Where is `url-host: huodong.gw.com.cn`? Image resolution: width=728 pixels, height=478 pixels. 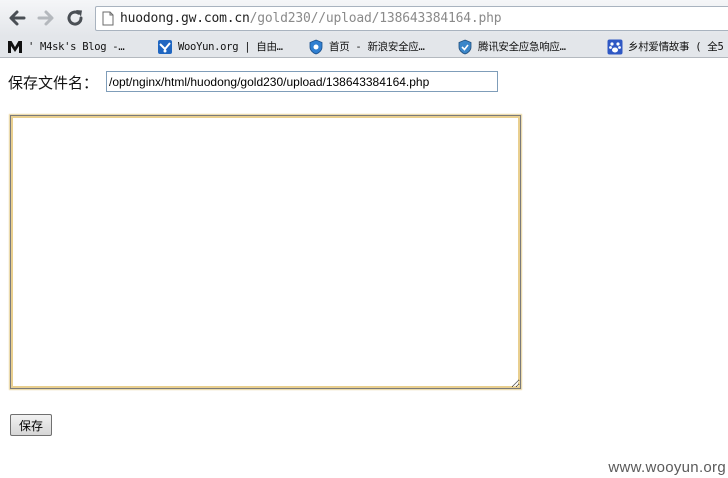 url-host: huodong.gw.com.cn is located at coordinates (185, 18).